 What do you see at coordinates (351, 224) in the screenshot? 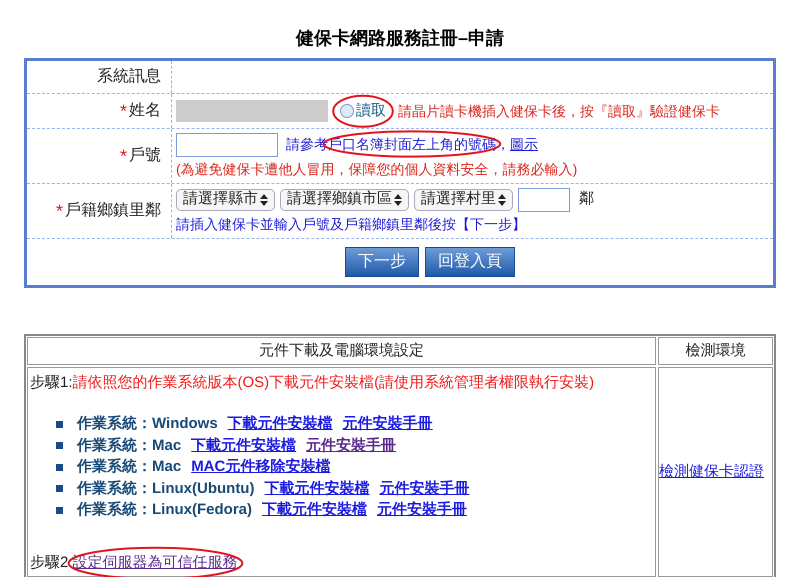
I see `hint-text: 請插入健保卡並輸入戶號及戶籍鄉鎮里鄰後按【下一步】` at bounding box center [351, 224].